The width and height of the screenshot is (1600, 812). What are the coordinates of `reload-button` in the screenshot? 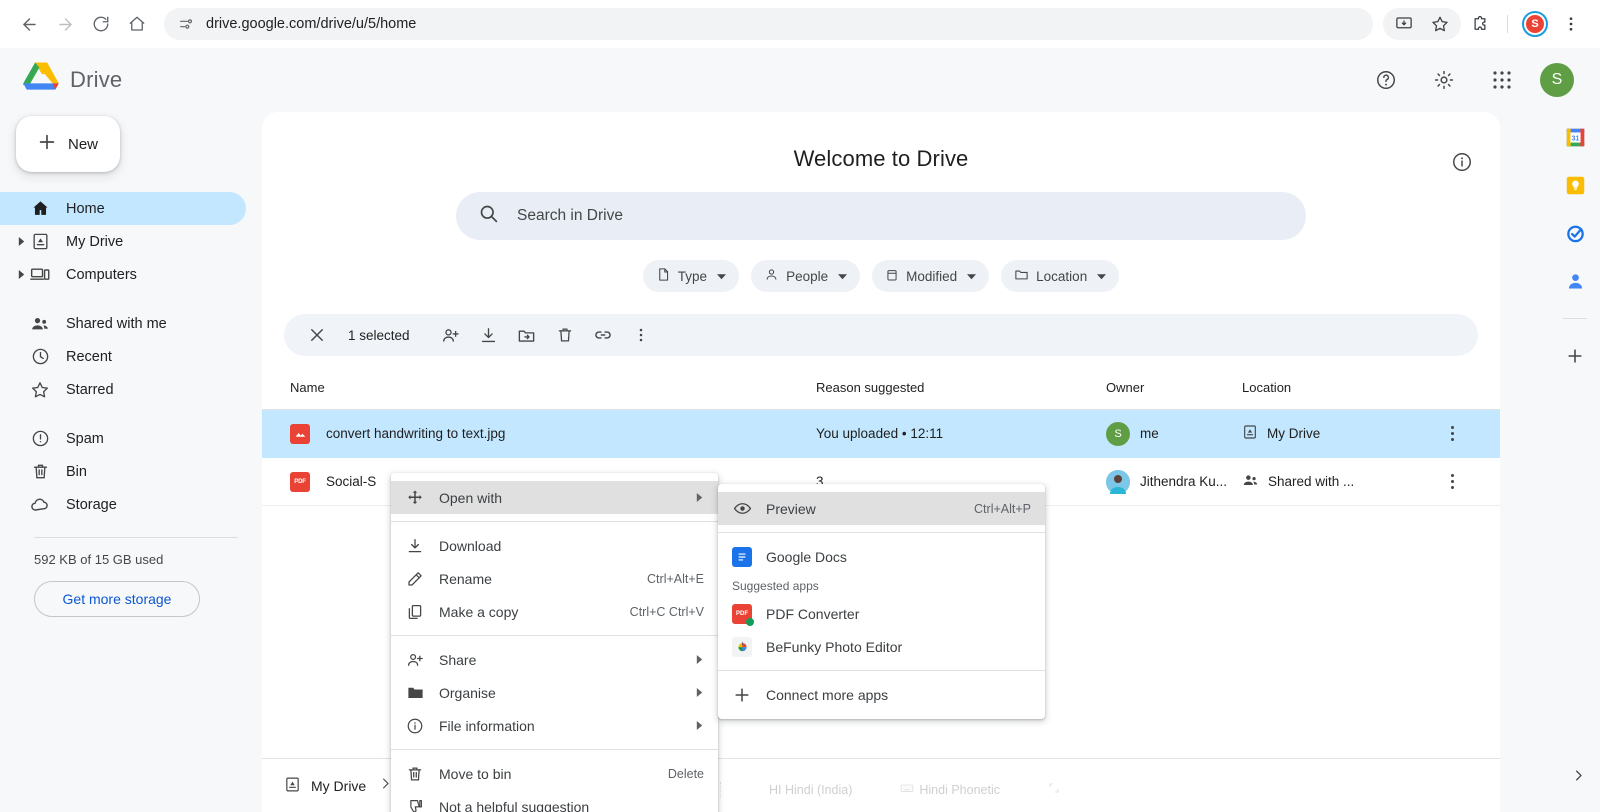 It's located at (101, 24).